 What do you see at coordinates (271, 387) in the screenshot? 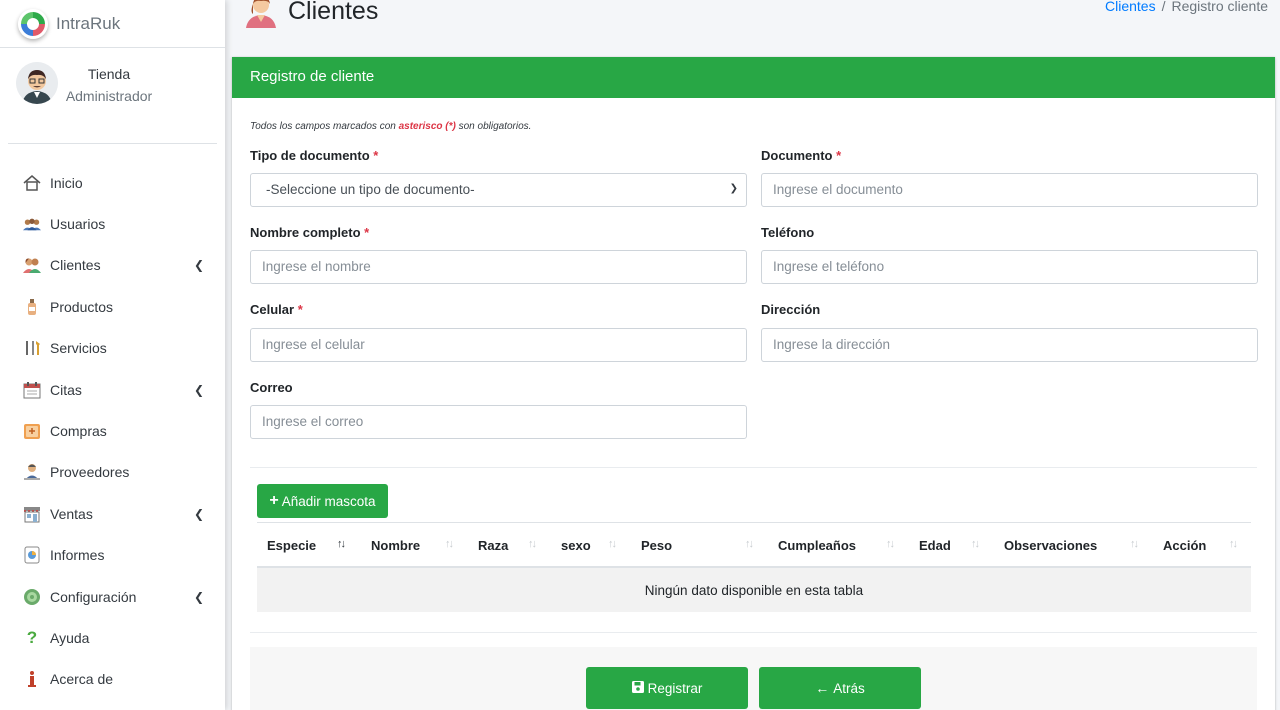
I see `correo-label: Correo` at bounding box center [271, 387].